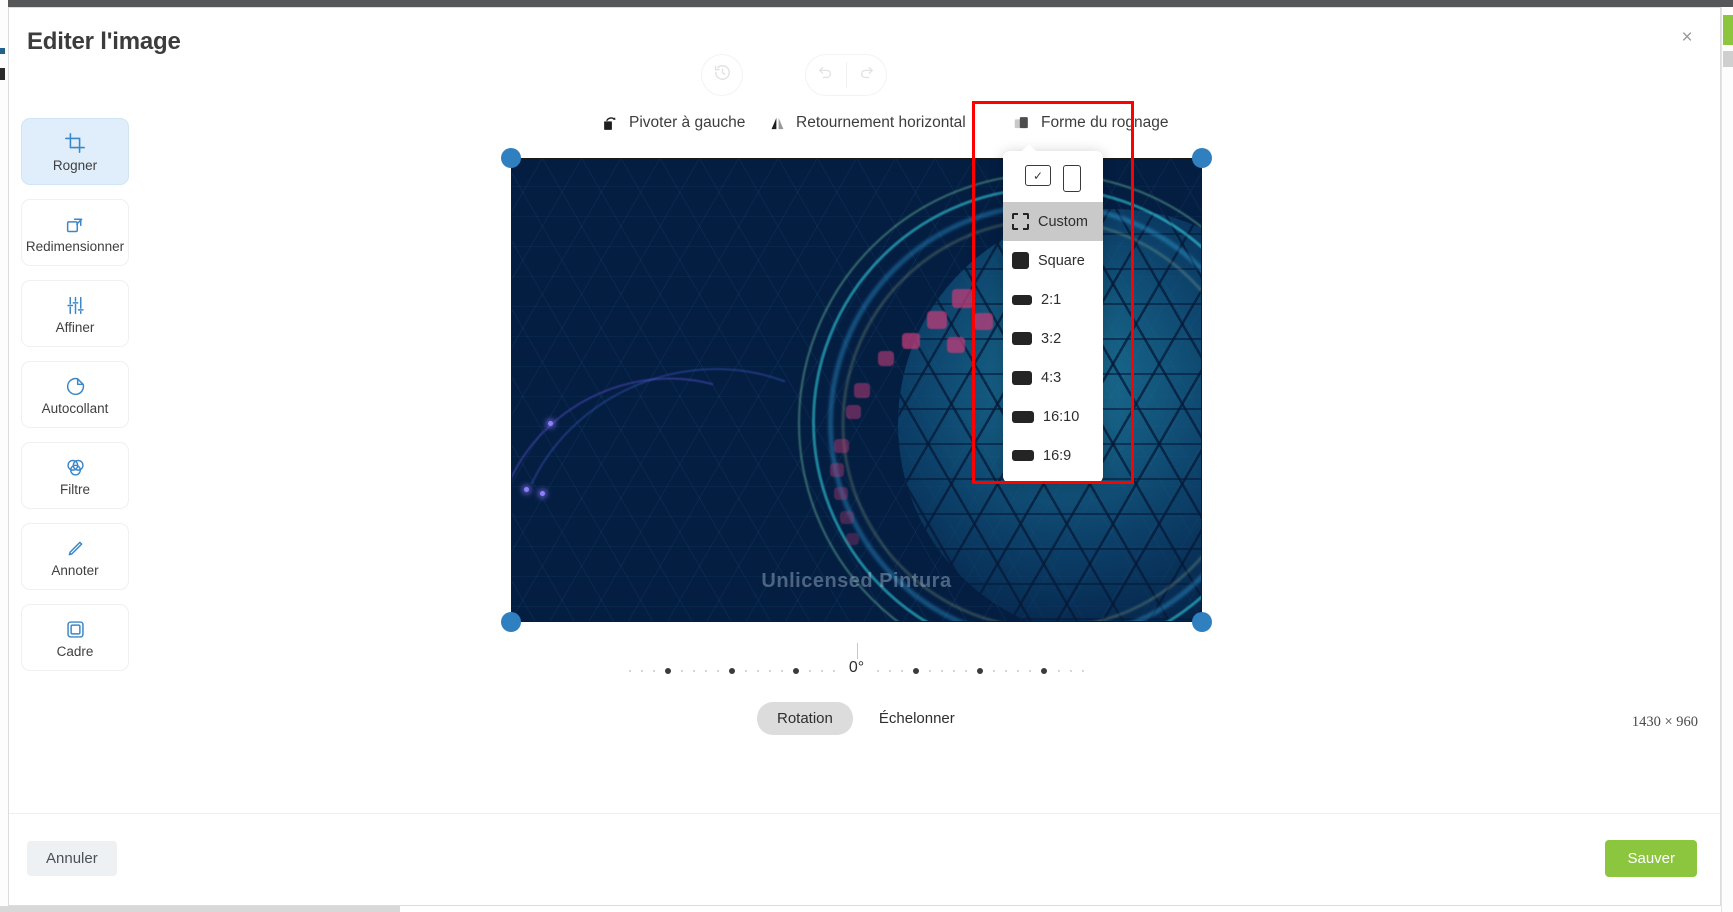 Image resolution: width=1733 pixels, height=912 pixels. Describe the element at coordinates (856, 581) in the screenshot. I see `watermark-text: Unlicensed Pintura` at that location.